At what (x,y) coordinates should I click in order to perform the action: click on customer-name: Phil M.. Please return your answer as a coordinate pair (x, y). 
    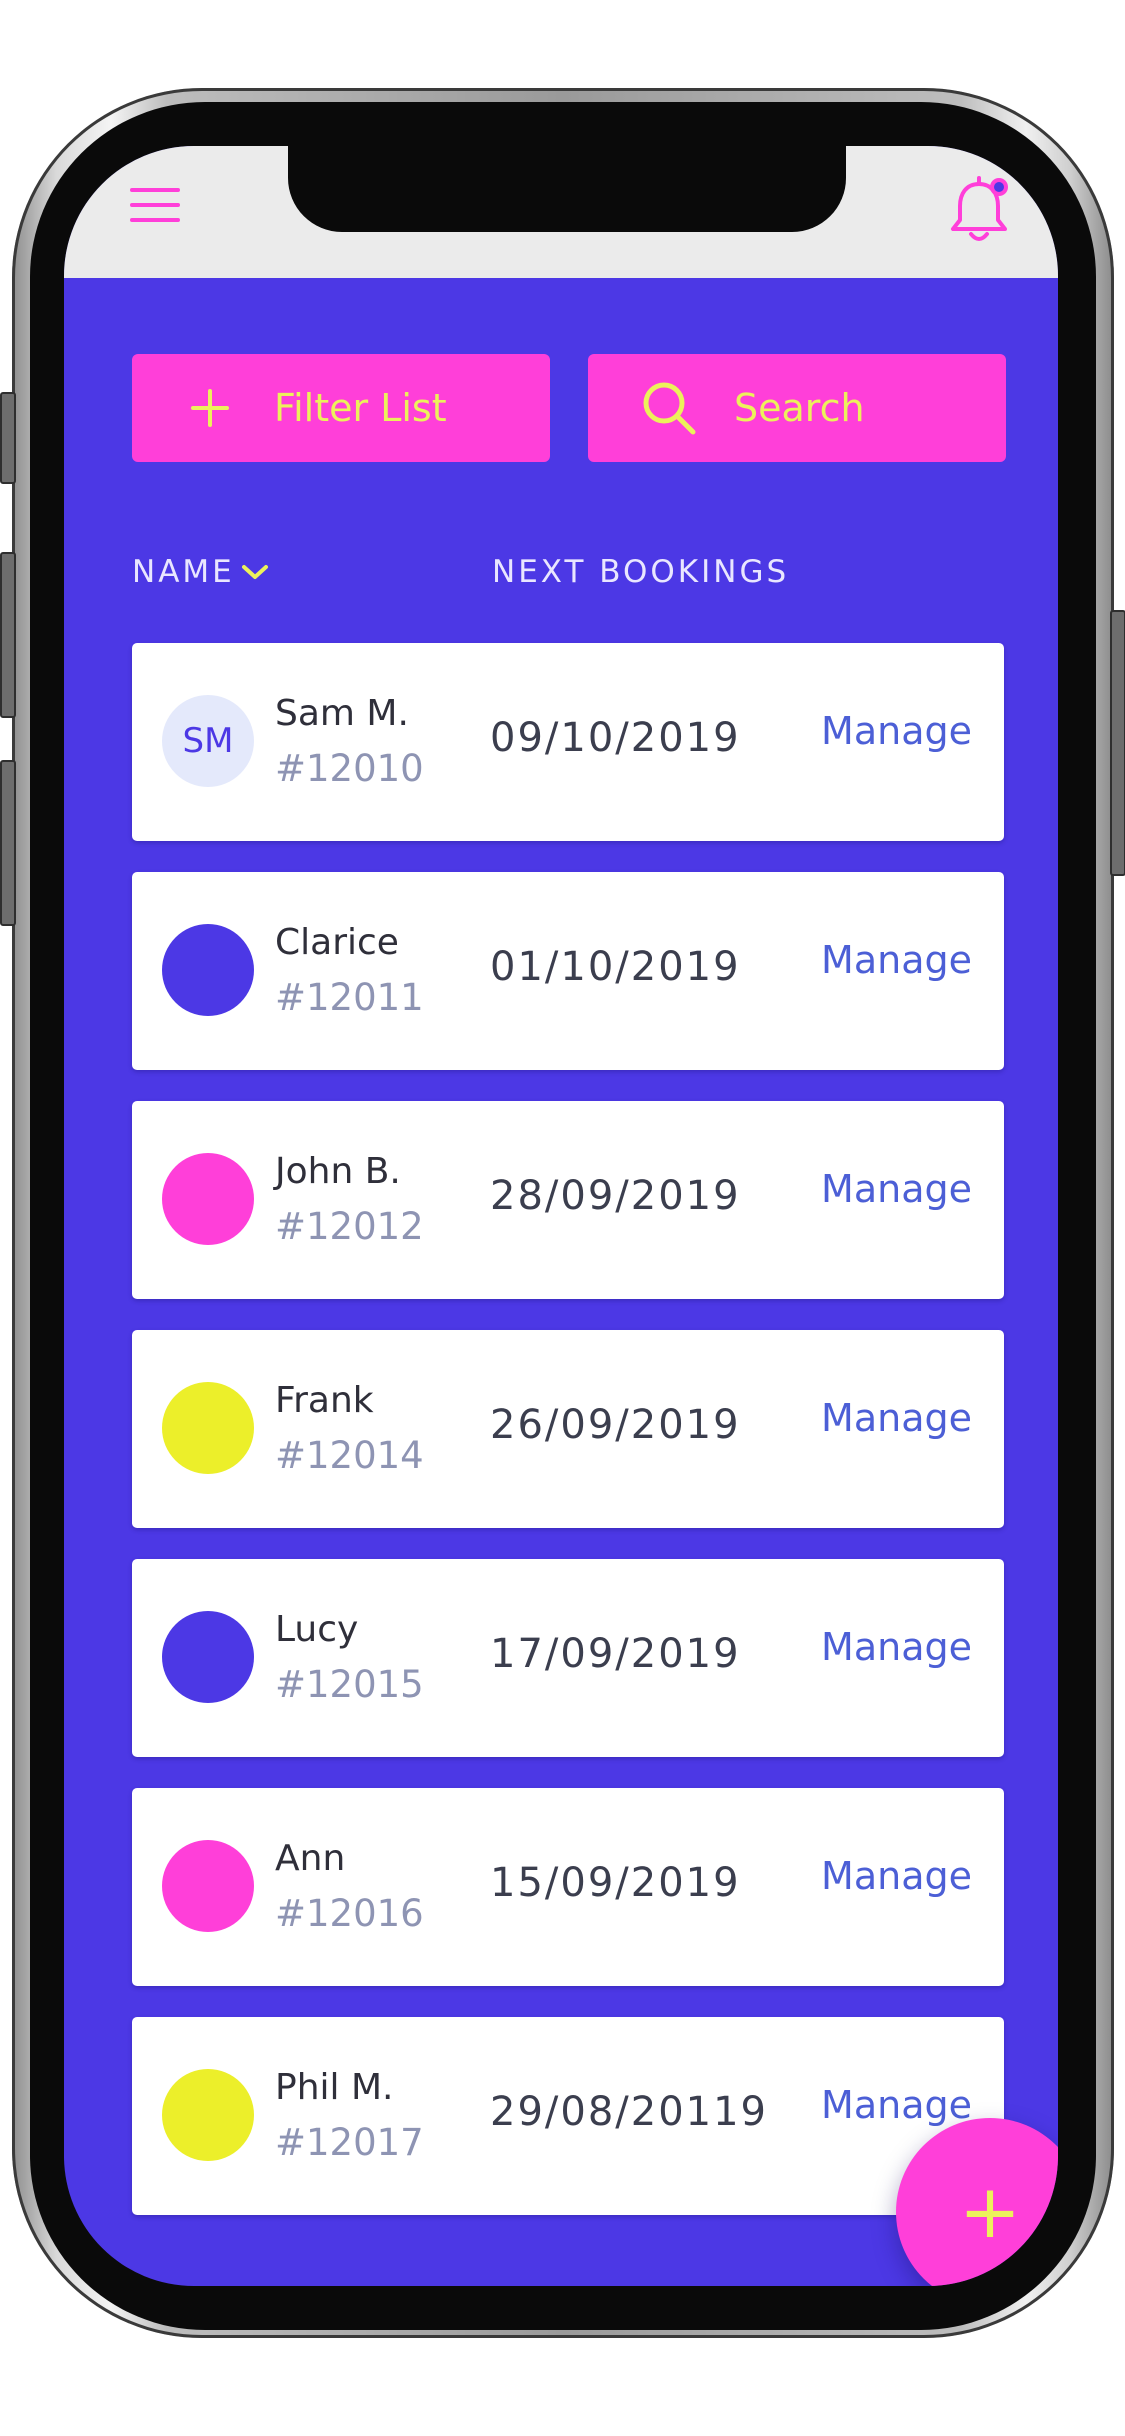
    Looking at the image, I should click on (334, 2087).